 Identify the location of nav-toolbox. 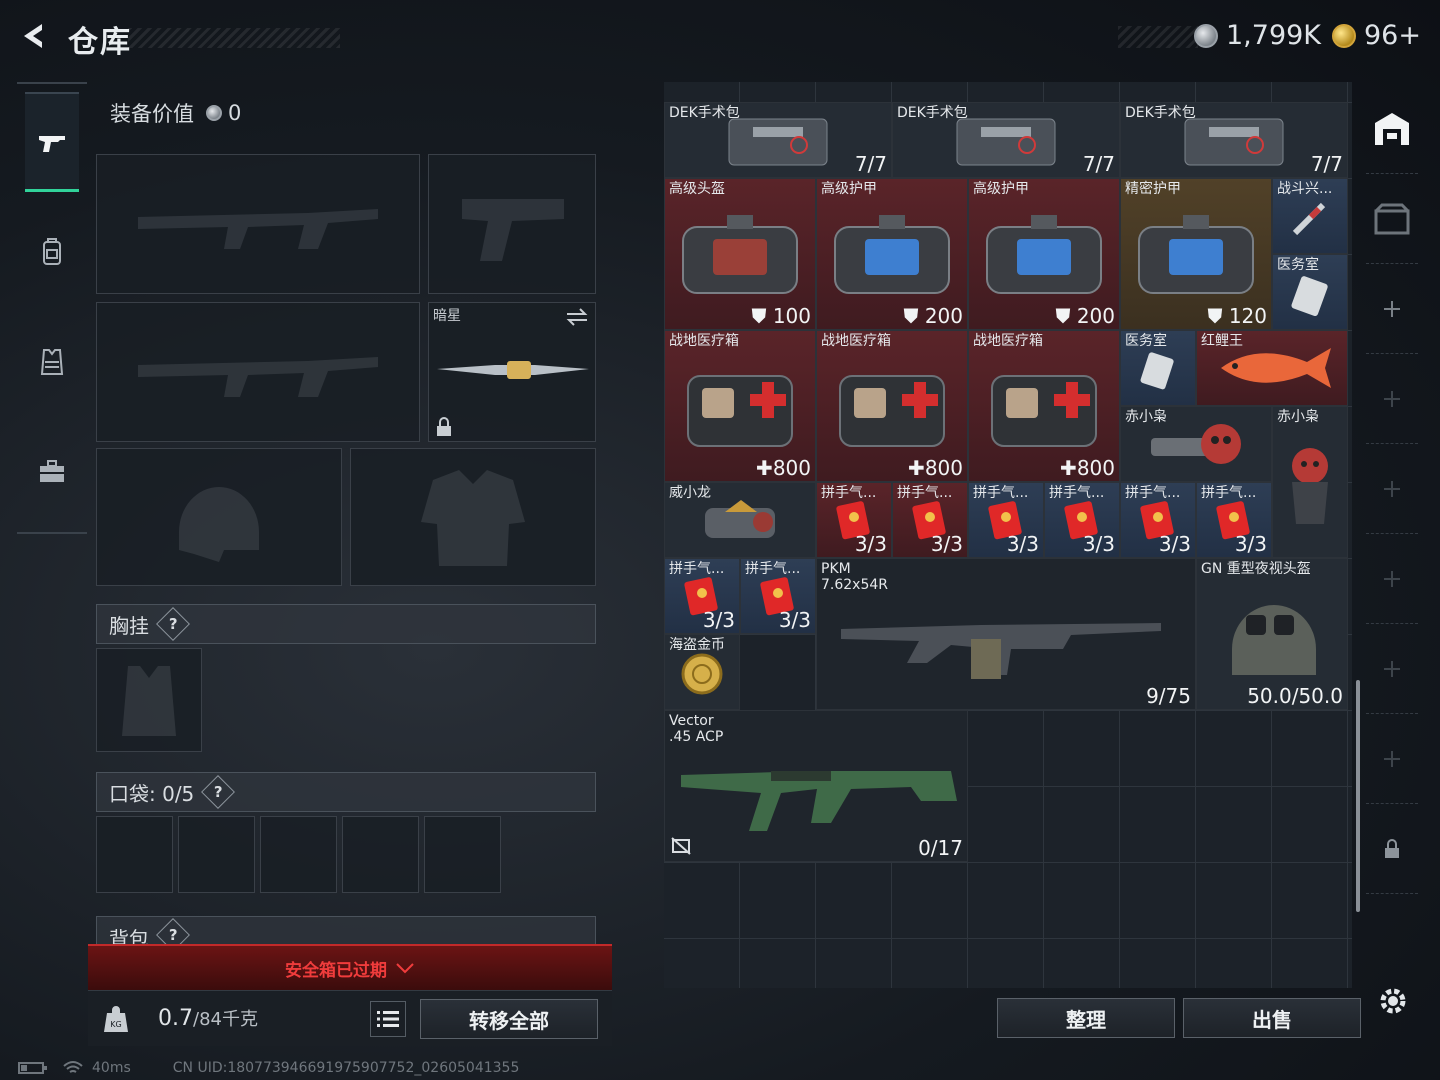
(52, 472).